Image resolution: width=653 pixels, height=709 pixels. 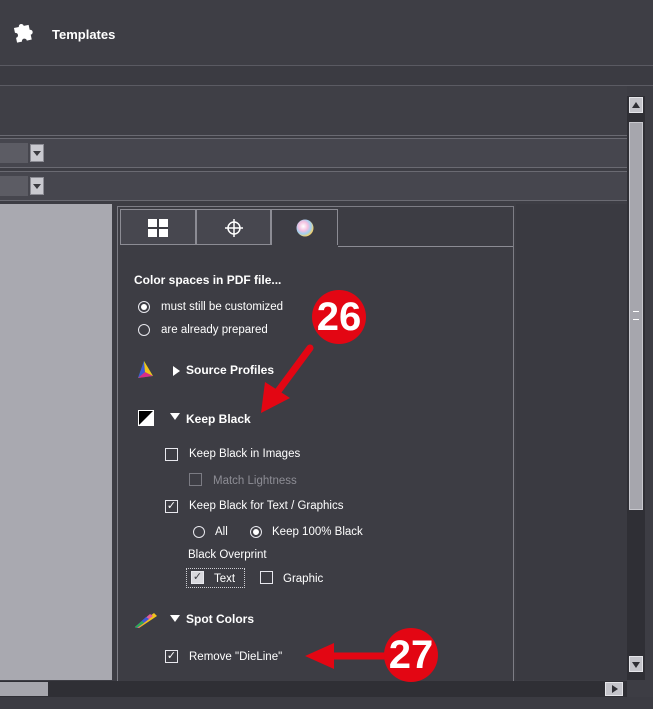 I want to click on callout-arrows, so click(x=325, y=506).